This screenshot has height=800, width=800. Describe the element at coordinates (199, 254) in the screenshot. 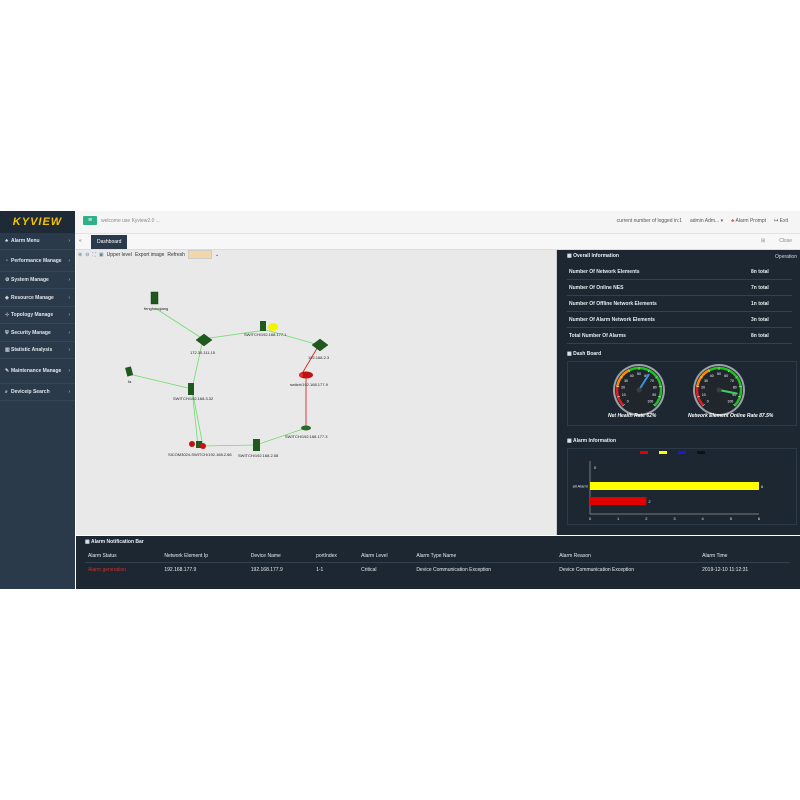

I see `map-select` at that location.